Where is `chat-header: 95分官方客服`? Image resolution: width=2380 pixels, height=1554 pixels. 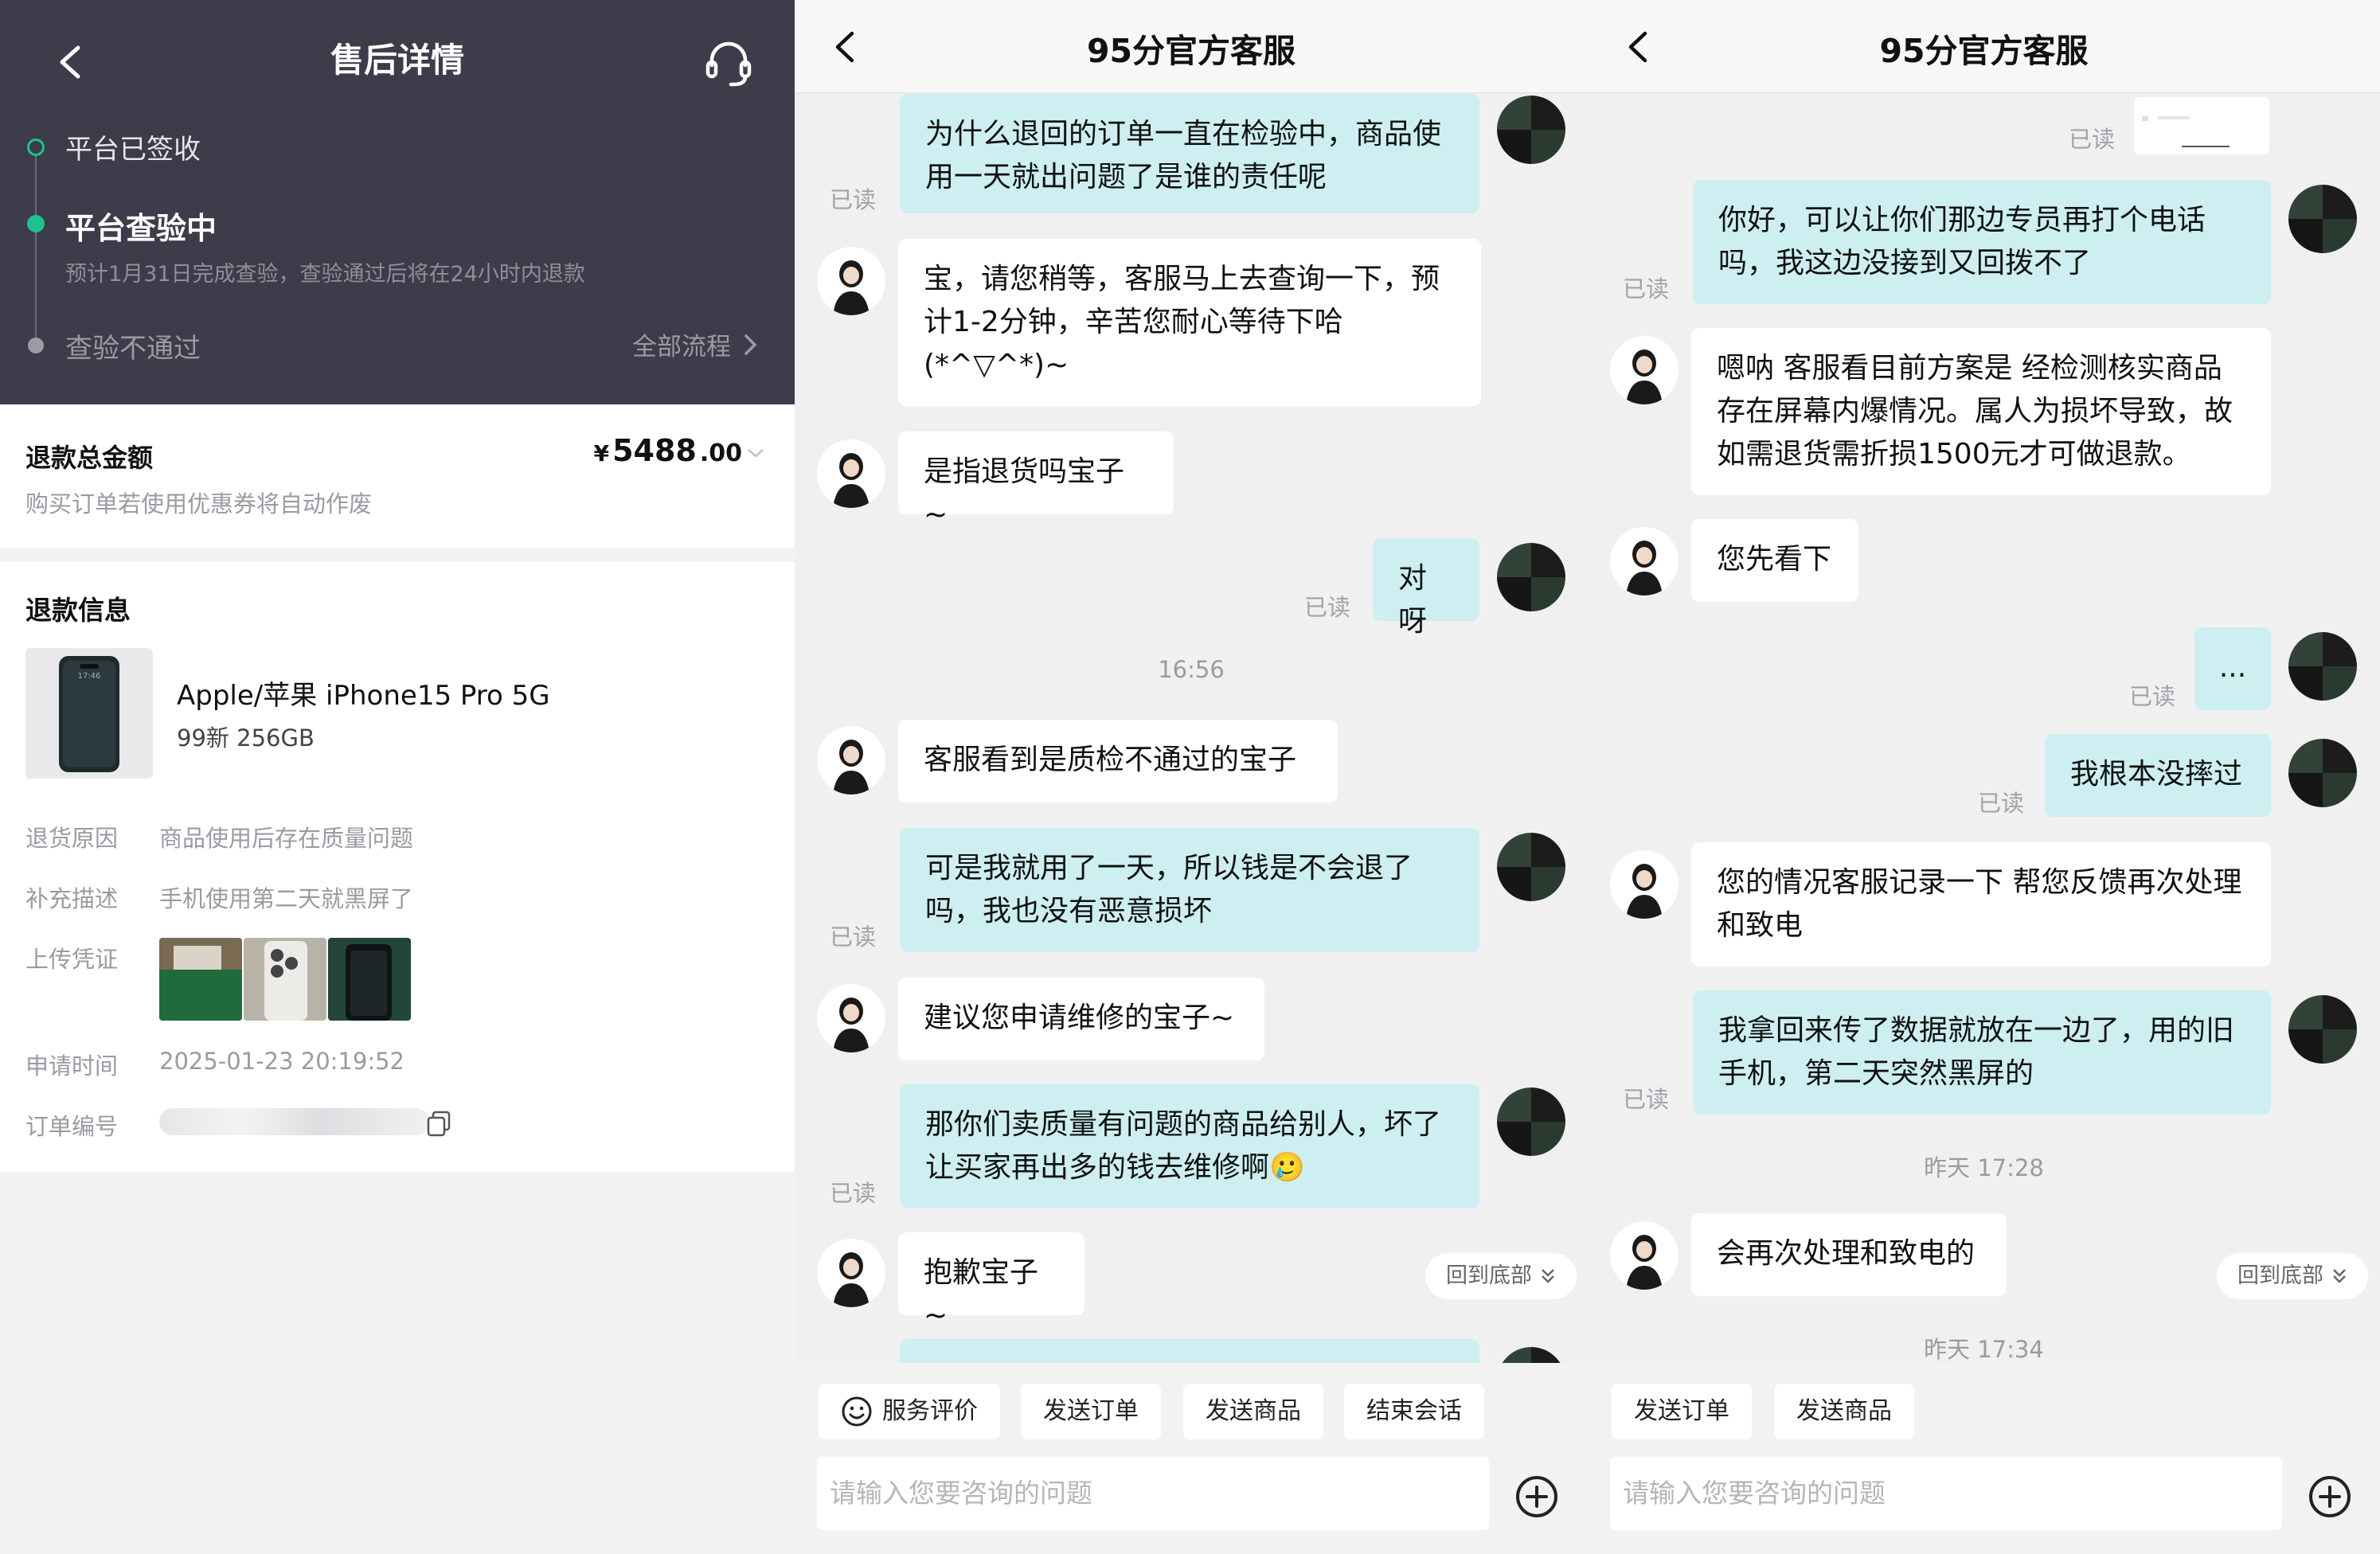 chat-header: 95分官方客服 is located at coordinates (1191, 47).